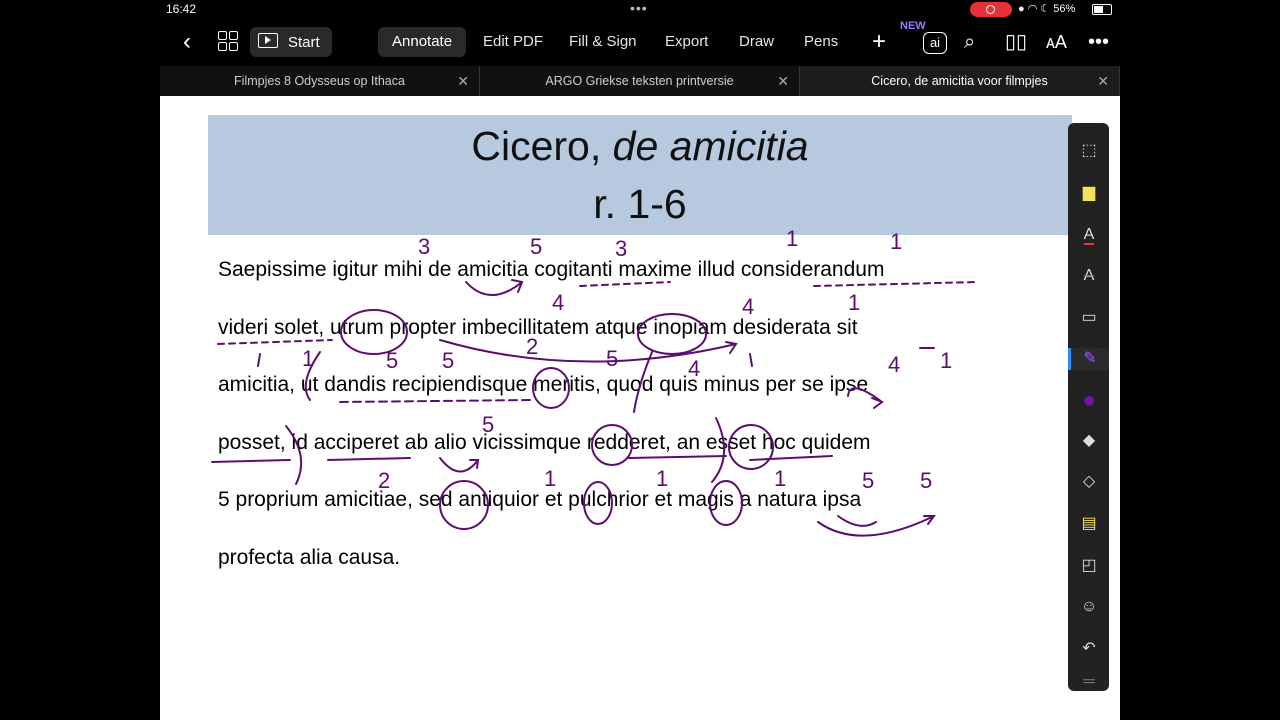  Describe the element at coordinates (1089, 566) in the screenshot. I see `shapes-icon: ◰` at that location.